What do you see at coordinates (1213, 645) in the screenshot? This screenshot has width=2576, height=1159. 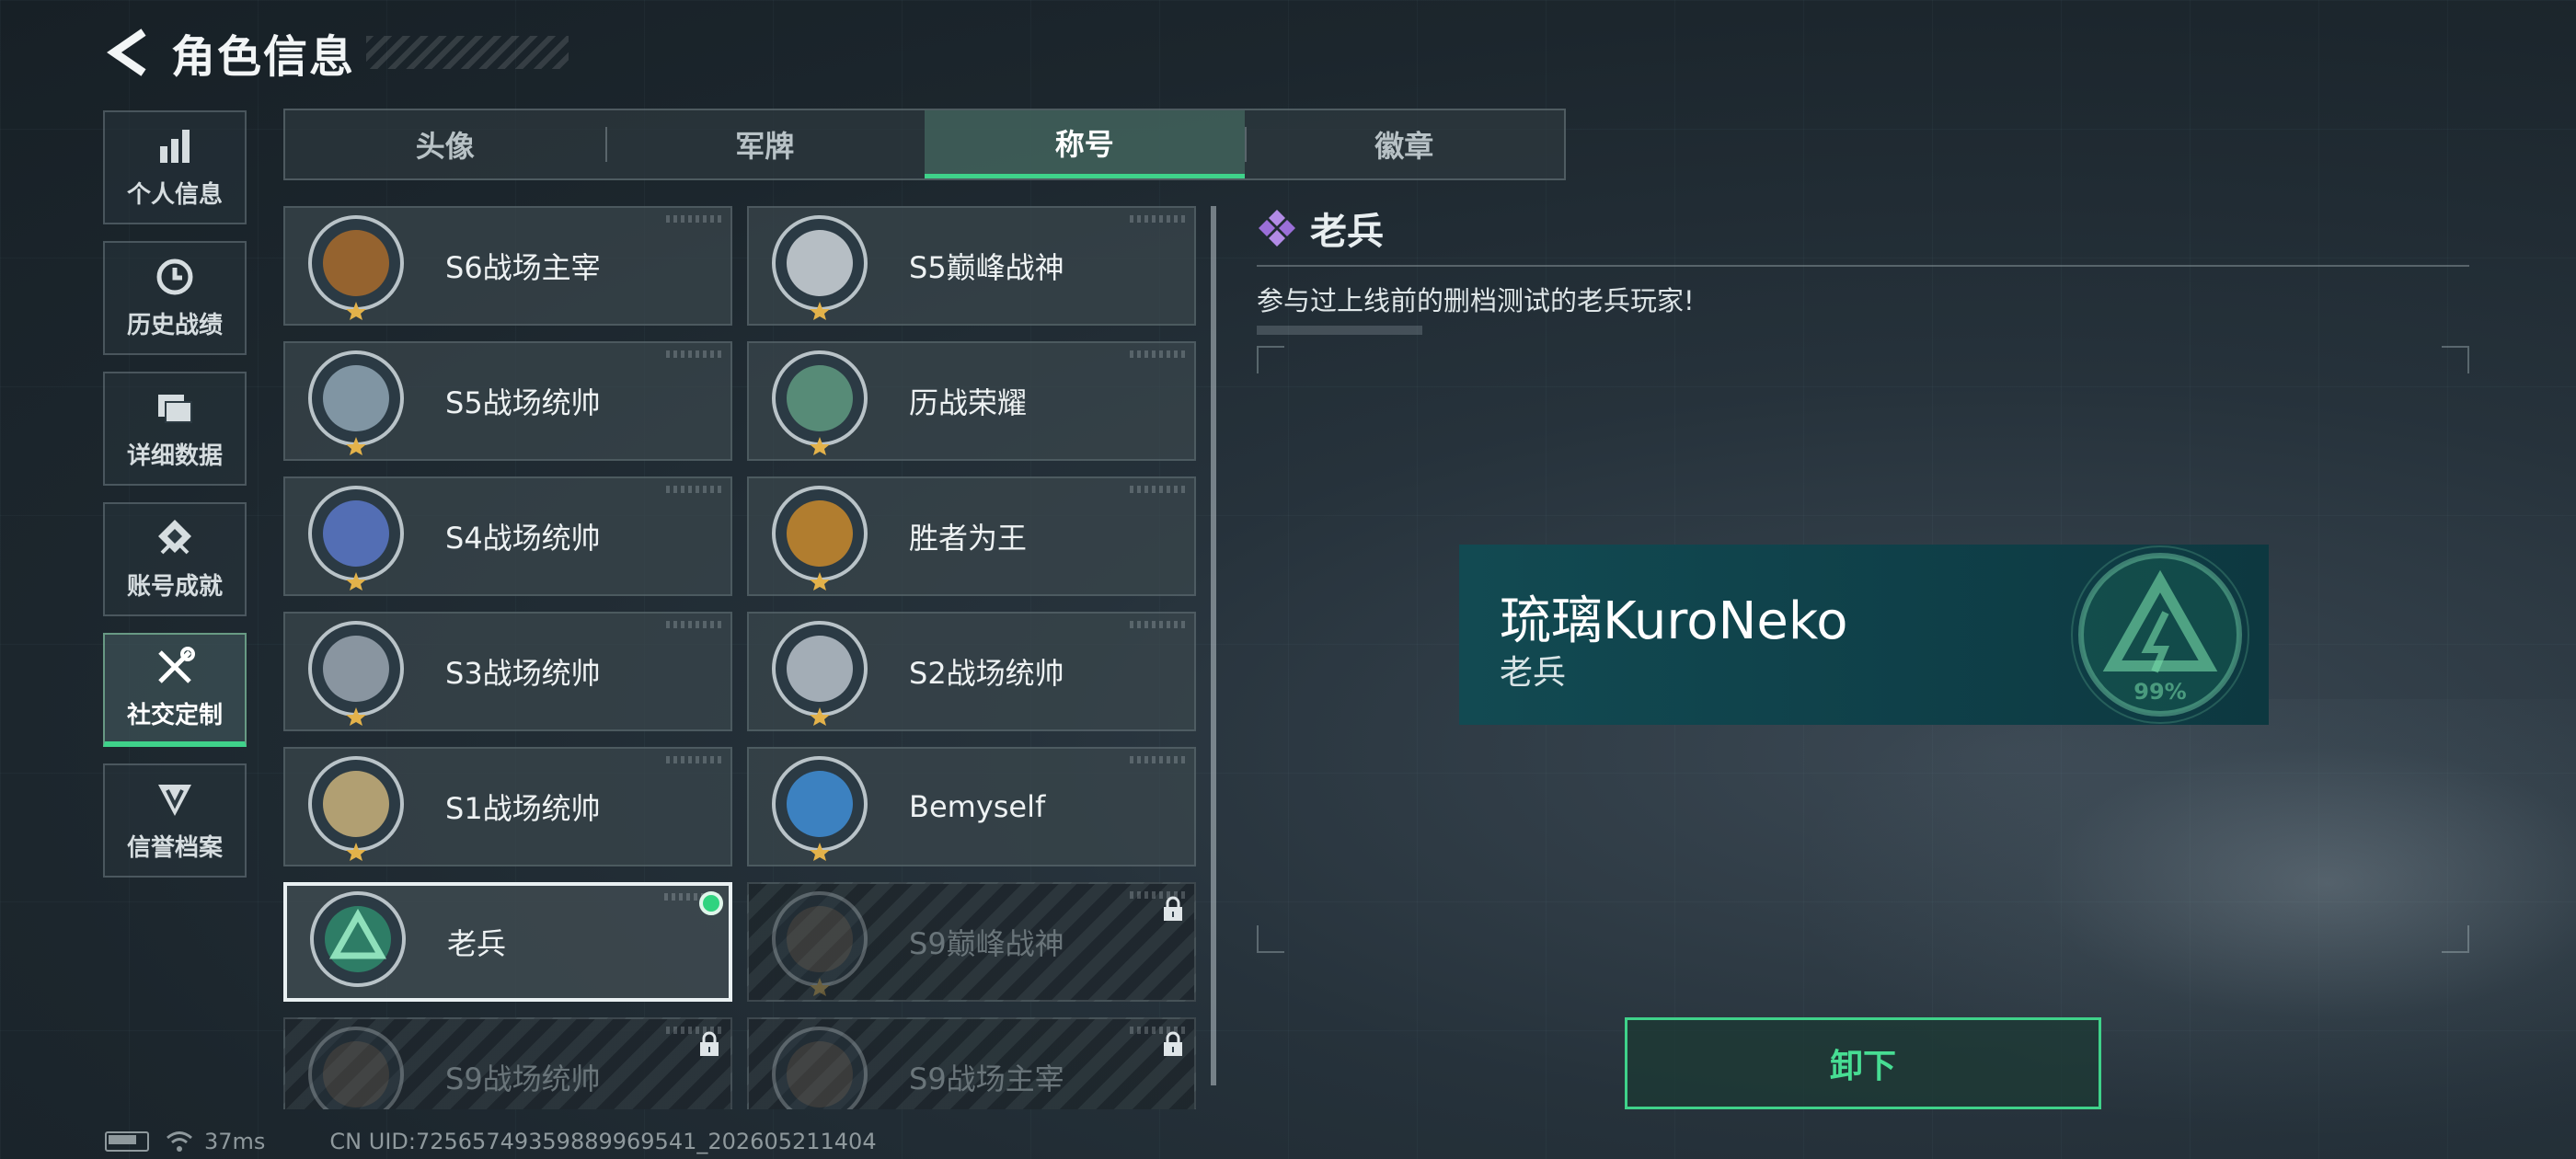 I see `title-list-scrollbar` at bounding box center [1213, 645].